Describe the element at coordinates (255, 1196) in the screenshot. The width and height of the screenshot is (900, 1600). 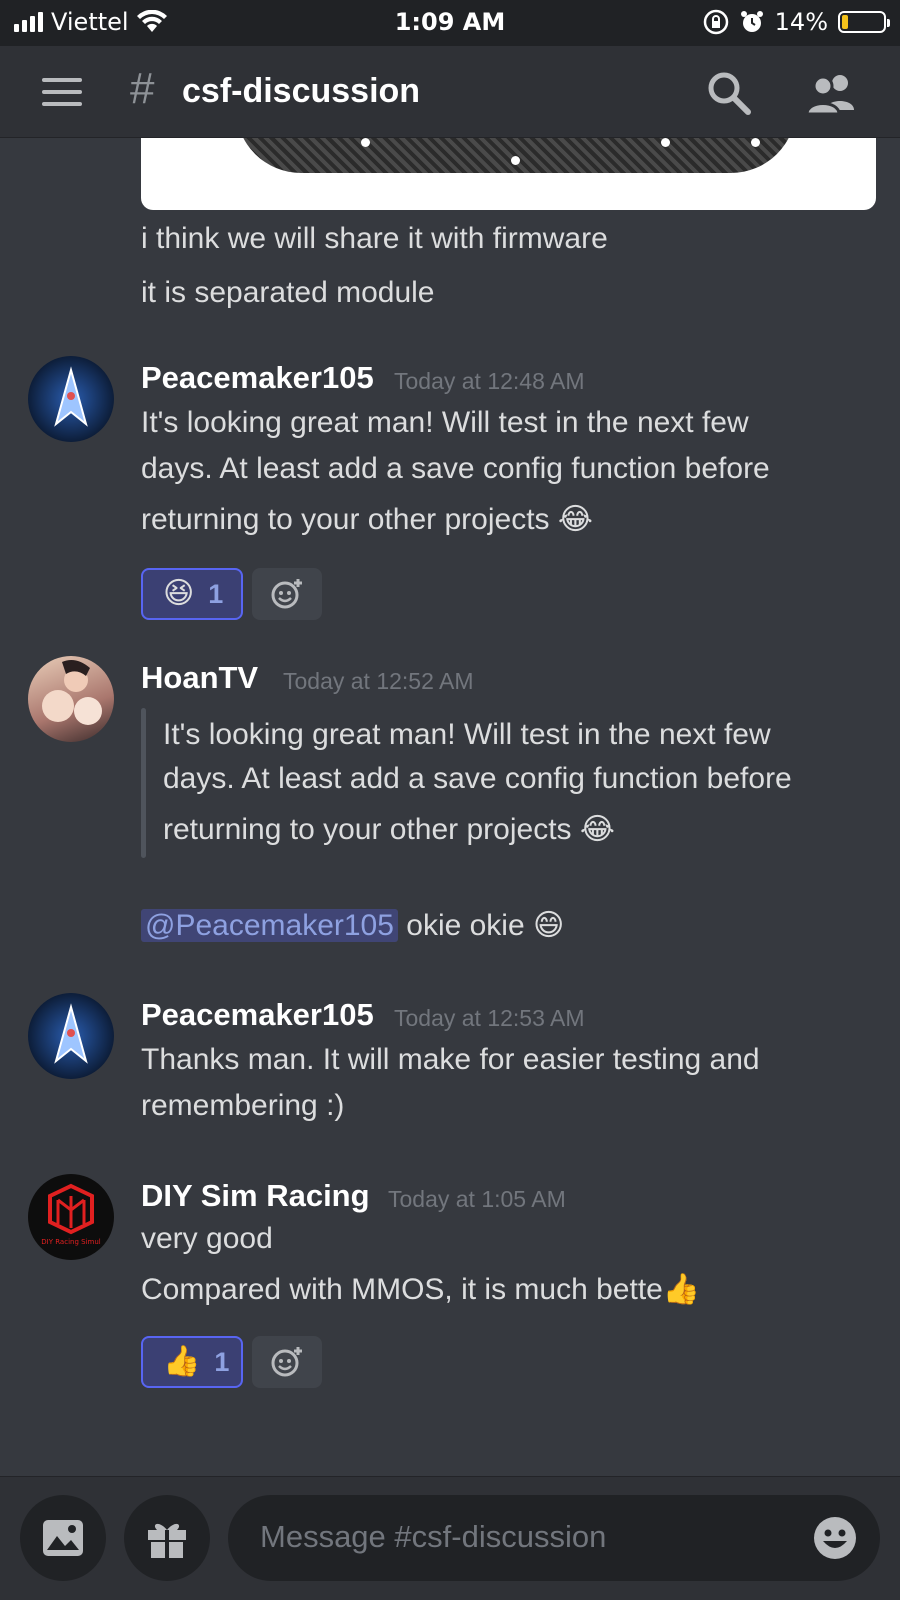
I see `message-author: DIY Sim Racing` at that location.